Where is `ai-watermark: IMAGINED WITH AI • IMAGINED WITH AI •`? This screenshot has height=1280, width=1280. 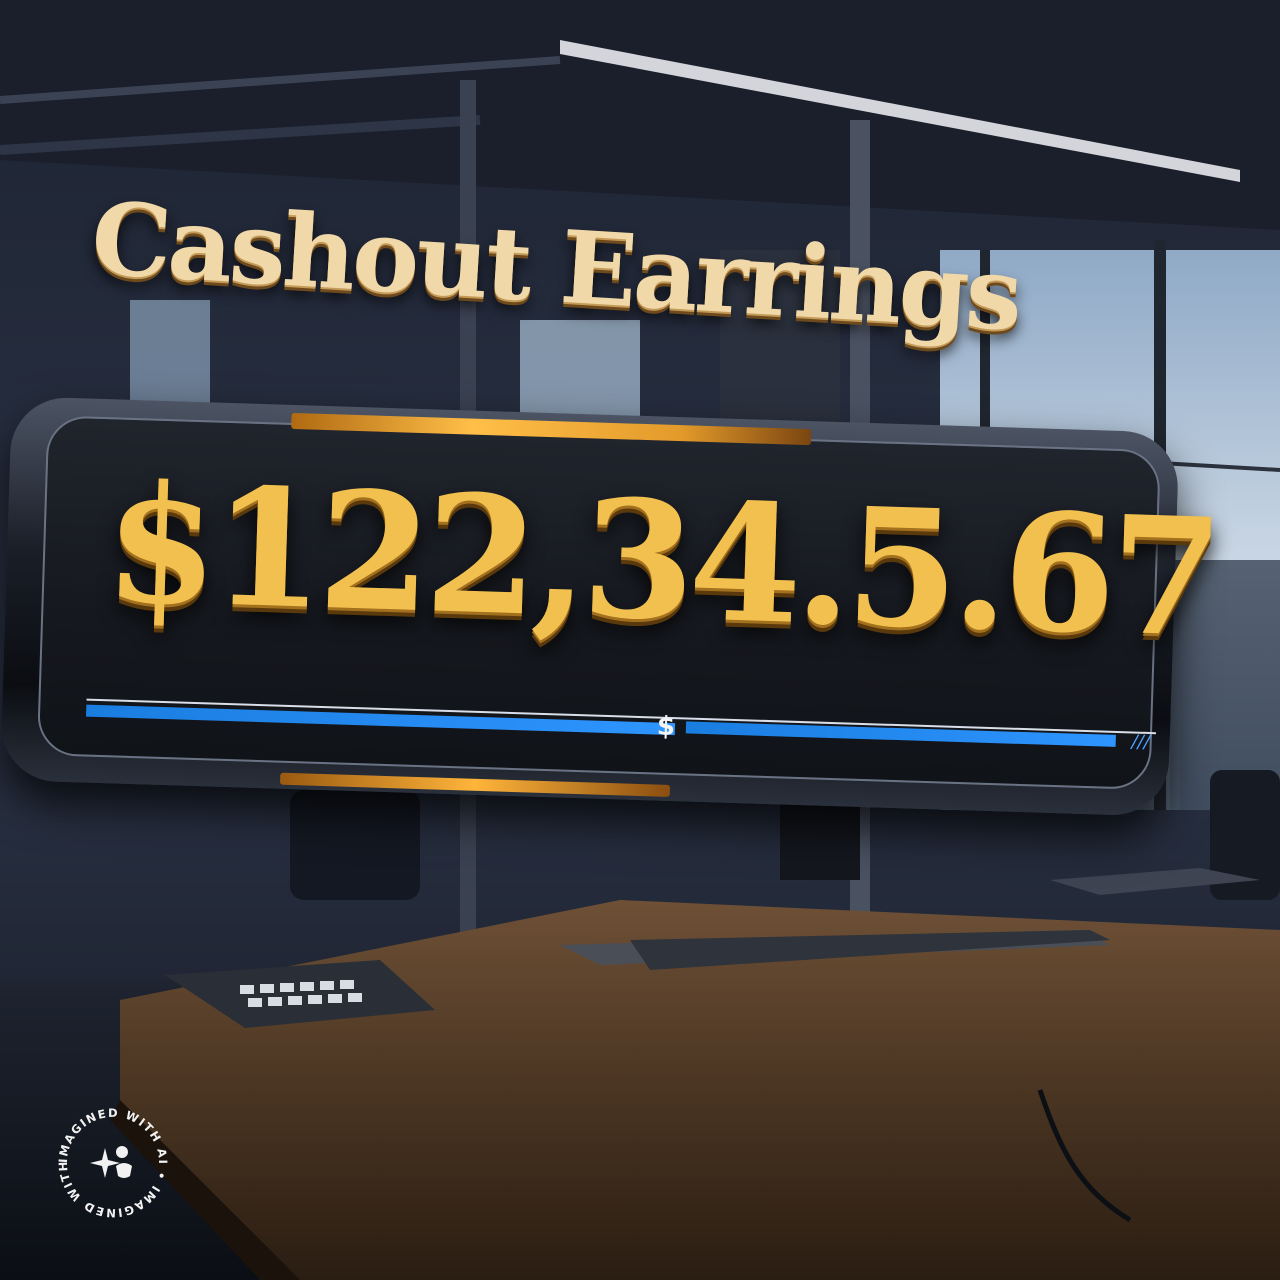
ai-watermark: IMAGINED WITH AI • IMAGINED WITH AI • is located at coordinates (113, 1163).